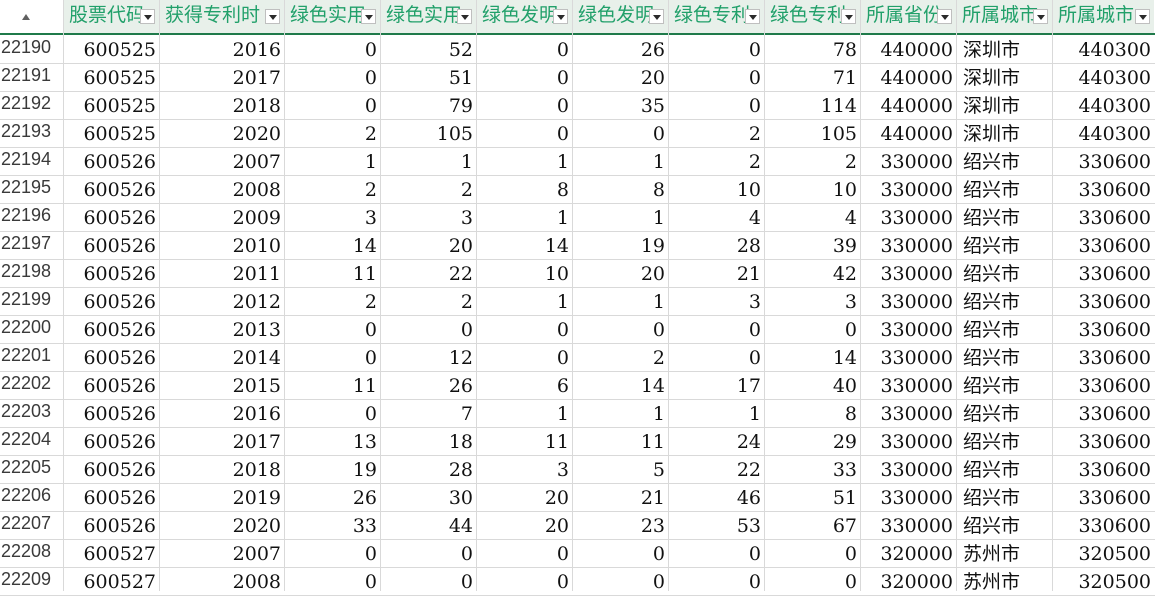  I want to click on table-cell: 28, so click(717, 246).